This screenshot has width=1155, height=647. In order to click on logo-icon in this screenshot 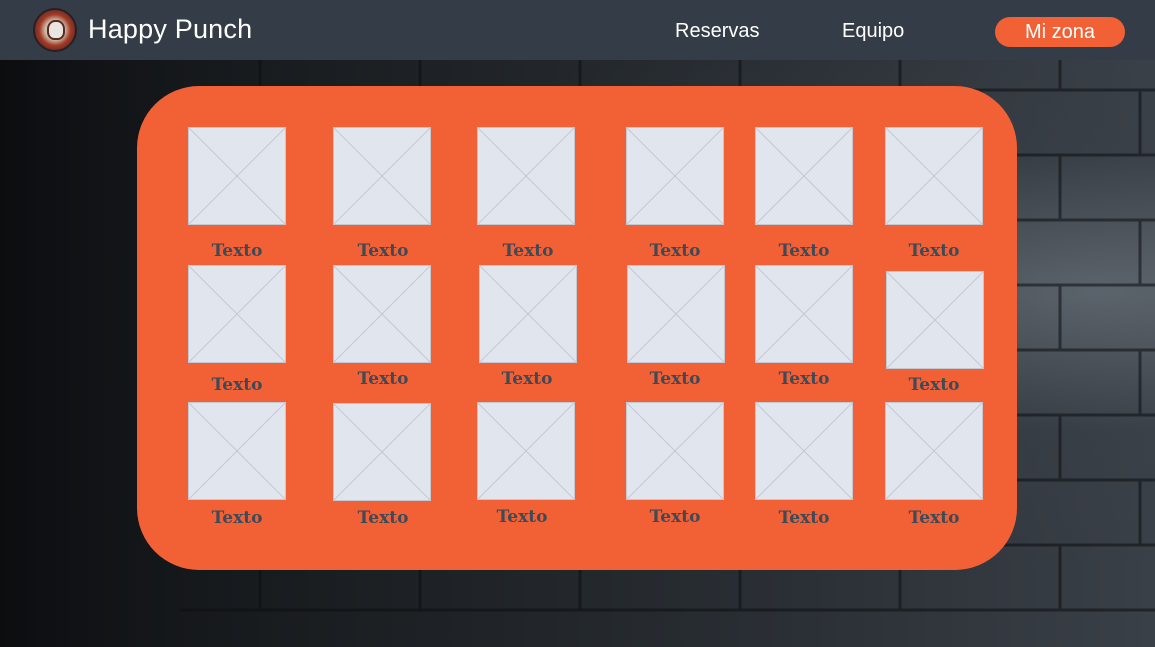, I will do `click(55, 30)`.